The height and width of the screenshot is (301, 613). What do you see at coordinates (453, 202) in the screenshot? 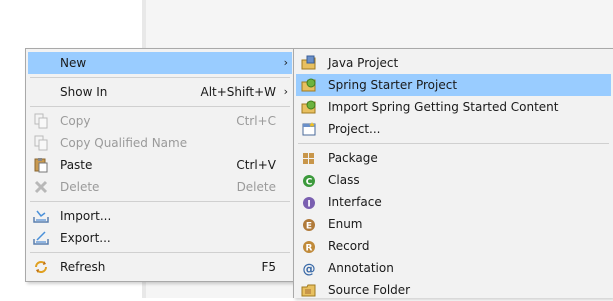
I see `submenu-item-interface: I Interface` at bounding box center [453, 202].